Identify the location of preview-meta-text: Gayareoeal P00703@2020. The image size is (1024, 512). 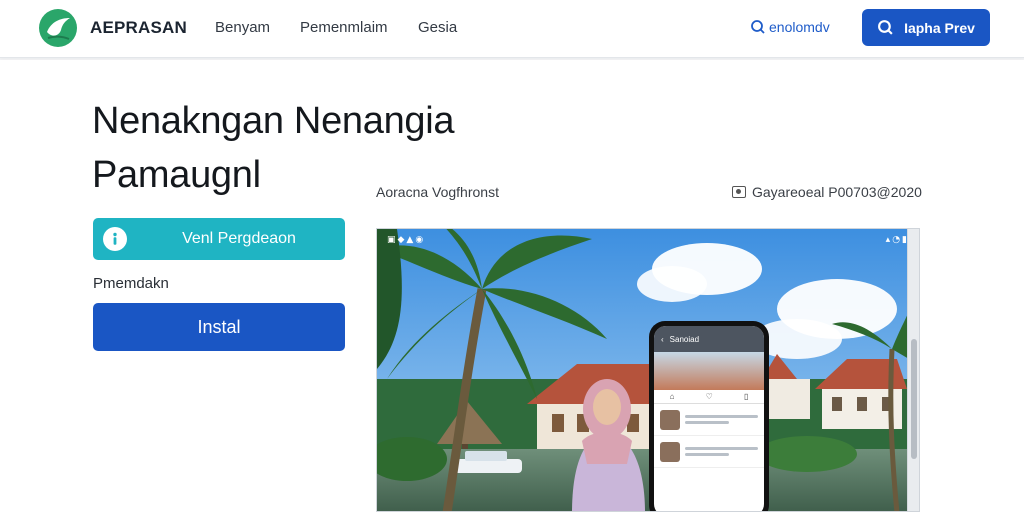
(837, 192).